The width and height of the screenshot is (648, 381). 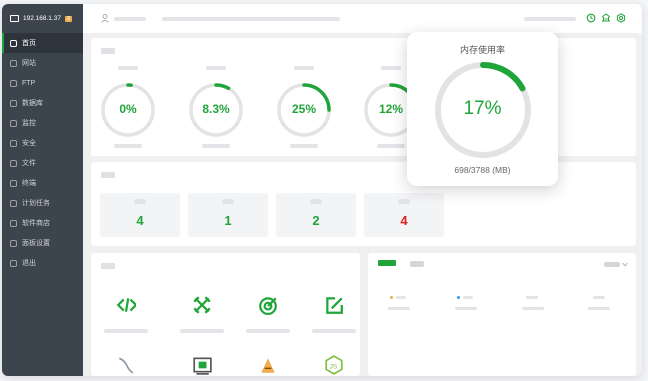 What do you see at coordinates (466, 308) in the screenshot?
I see `download-value` at bounding box center [466, 308].